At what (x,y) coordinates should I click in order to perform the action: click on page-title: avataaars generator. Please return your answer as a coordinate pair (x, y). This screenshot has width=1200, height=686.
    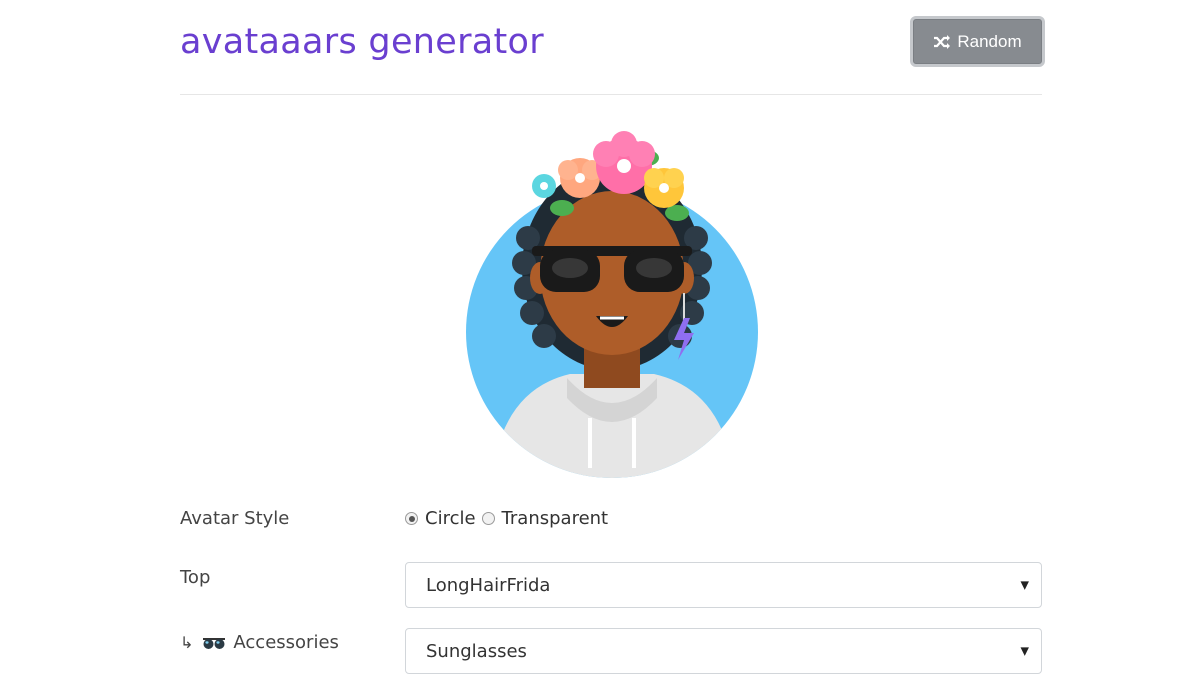
    Looking at the image, I should click on (362, 42).